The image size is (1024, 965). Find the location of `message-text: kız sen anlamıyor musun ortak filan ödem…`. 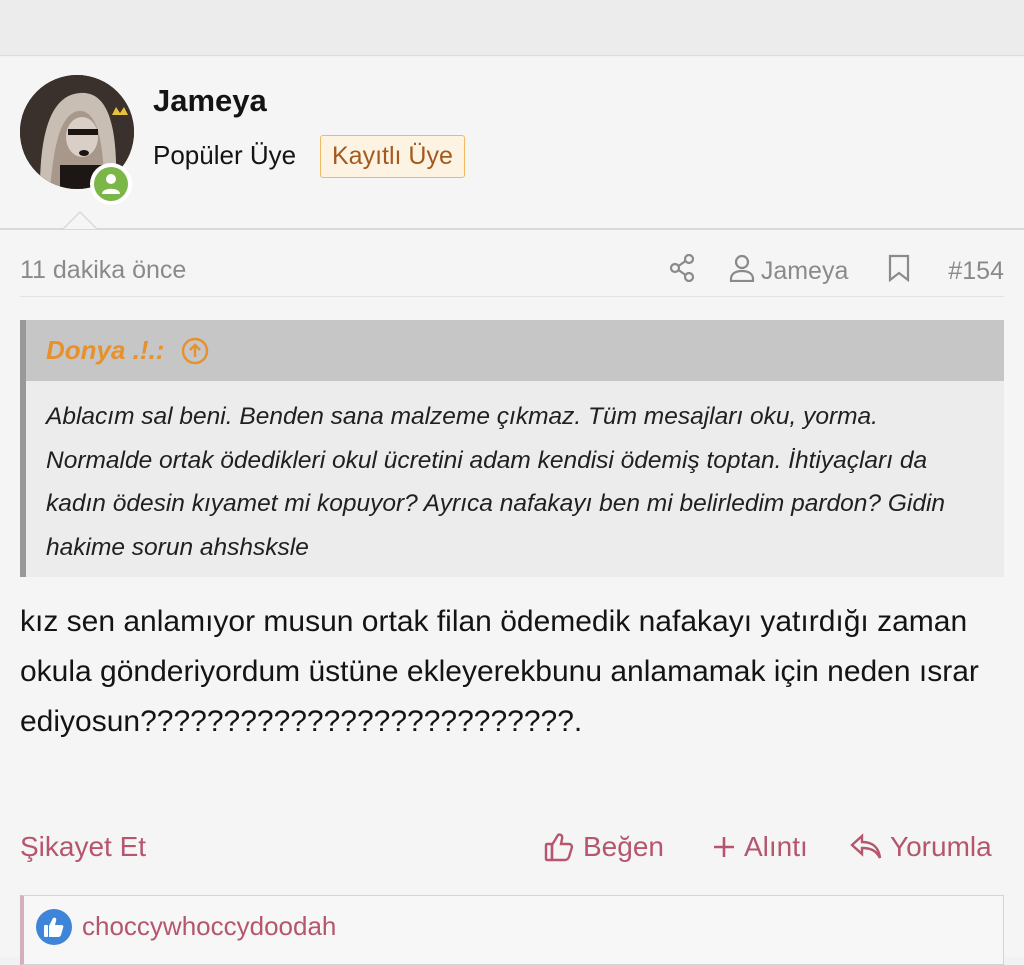

message-text: kız sen anlamıyor musun ortak filan ödem… is located at coordinates (499, 671).